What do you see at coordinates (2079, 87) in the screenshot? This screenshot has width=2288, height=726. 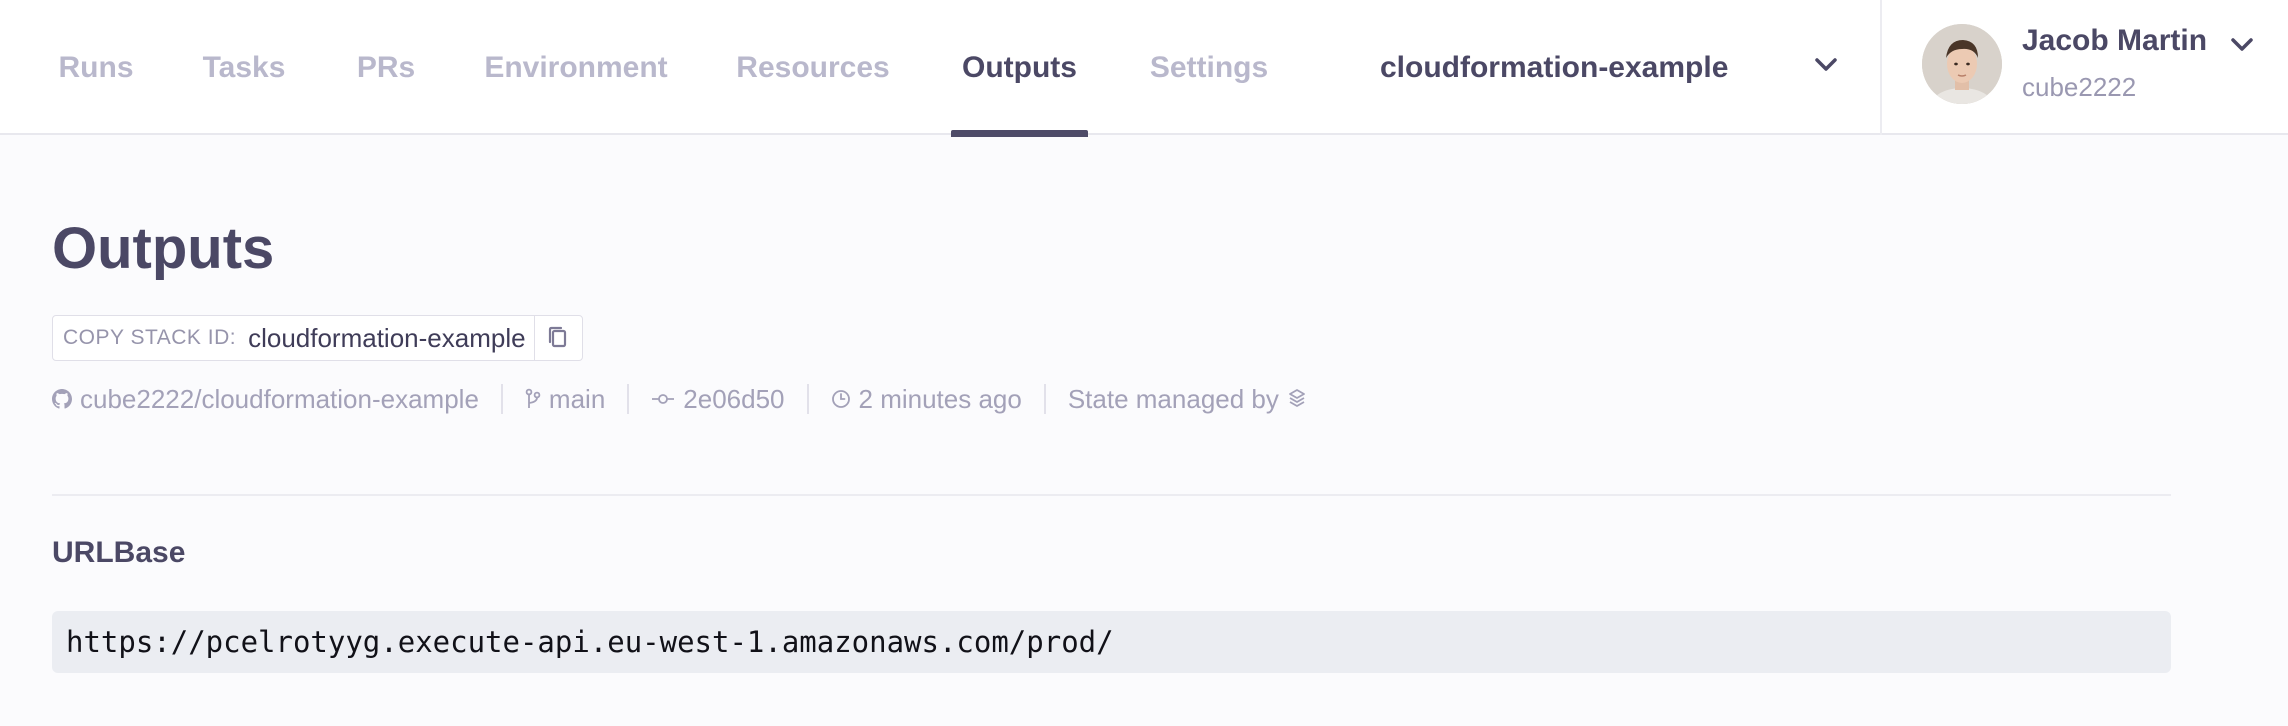 I see `user-handle: cube2222` at bounding box center [2079, 87].